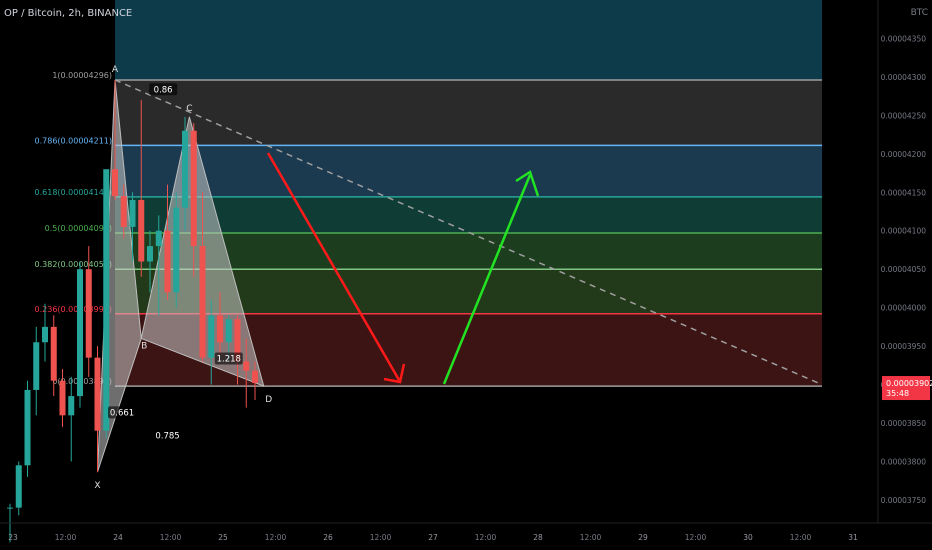 The width and height of the screenshot is (932, 550). Describe the element at coordinates (78, 228) in the screenshot. I see `fib-label-4: 0.5(0.00004097)` at that location.